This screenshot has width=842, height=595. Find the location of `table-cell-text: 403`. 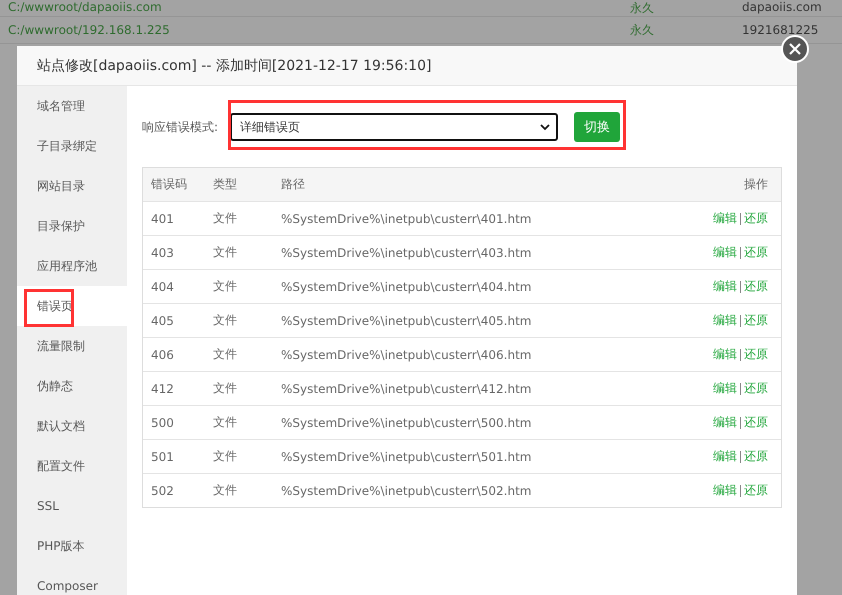

table-cell-text: 403 is located at coordinates (162, 253).